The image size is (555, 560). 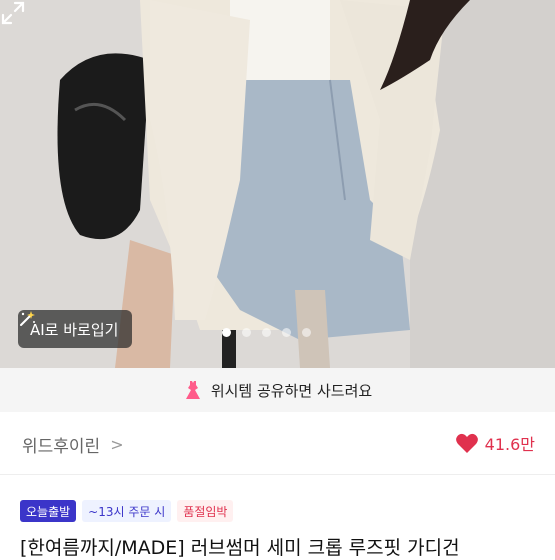 I want to click on ai-try-on-button: AI로 바로입기, so click(x=75, y=329).